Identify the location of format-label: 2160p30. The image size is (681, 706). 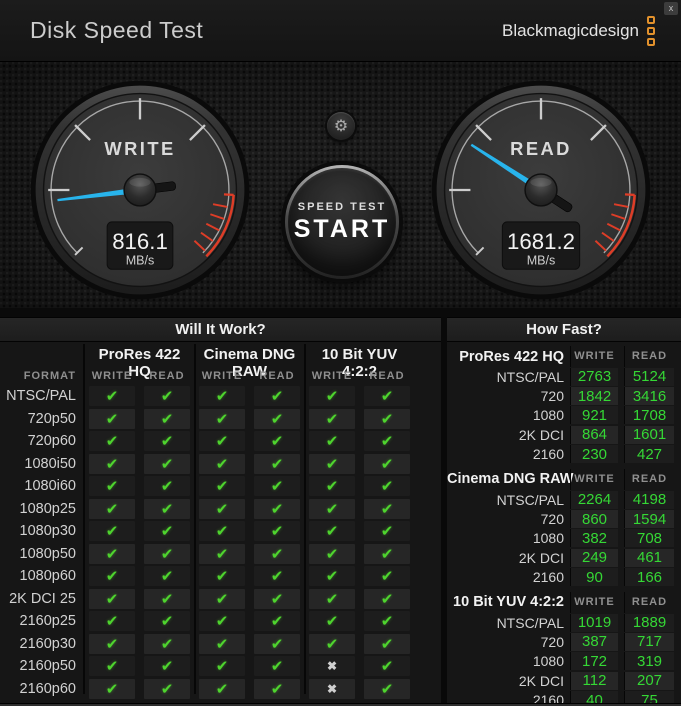
(47, 643).